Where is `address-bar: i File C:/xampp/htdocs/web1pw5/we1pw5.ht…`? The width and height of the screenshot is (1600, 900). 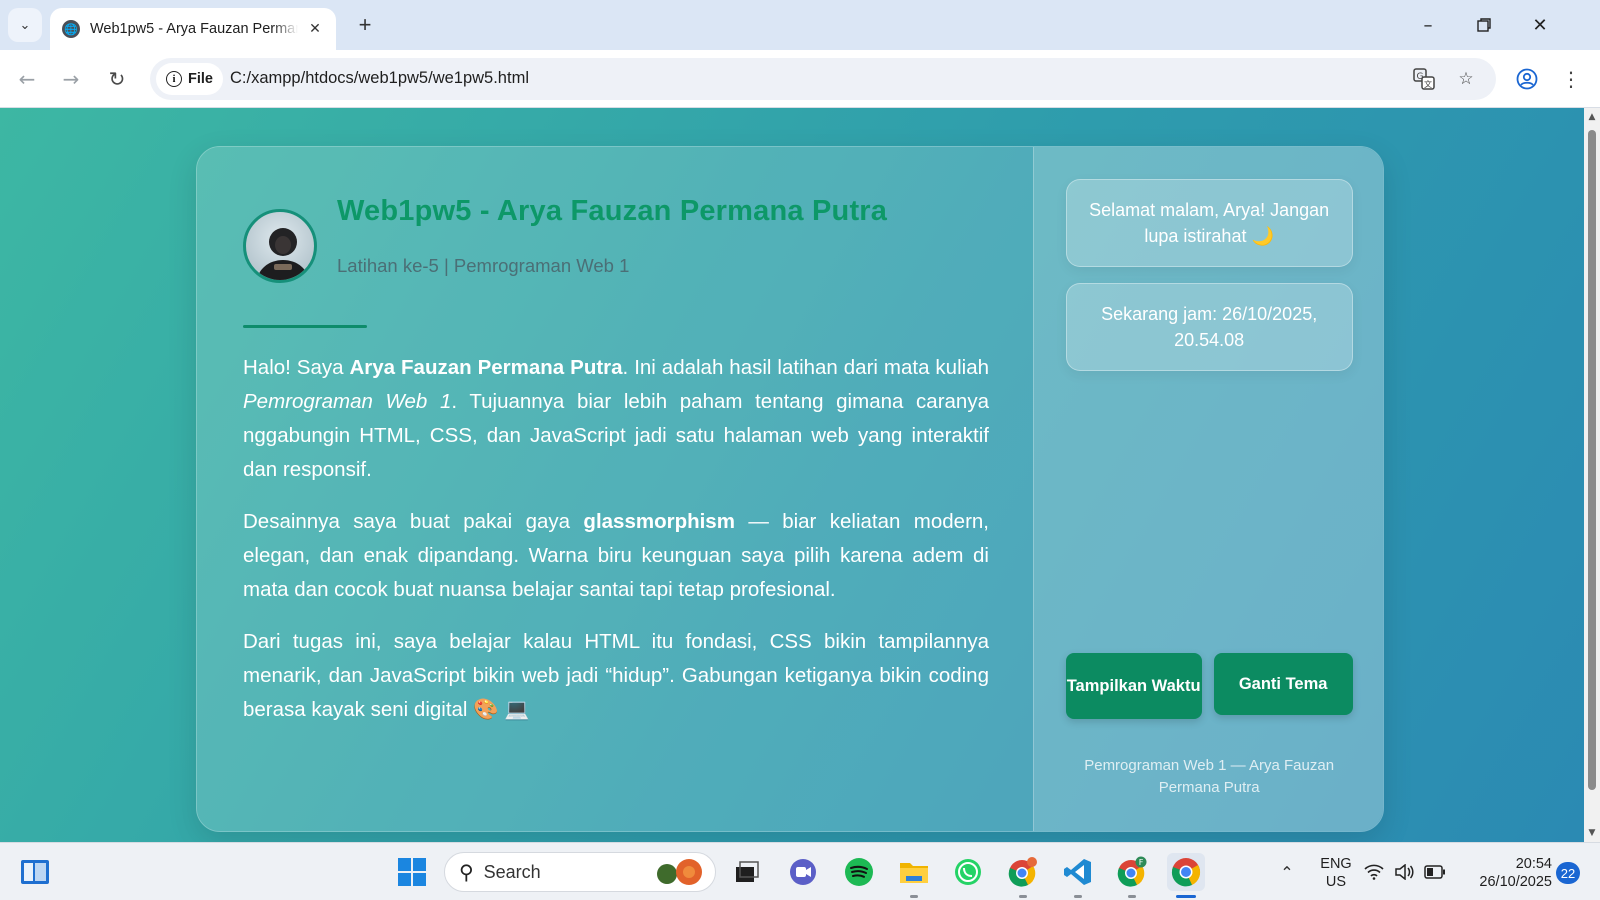 address-bar: i File C:/xampp/htdocs/web1pw5/we1pw5.ht… is located at coordinates (823, 79).